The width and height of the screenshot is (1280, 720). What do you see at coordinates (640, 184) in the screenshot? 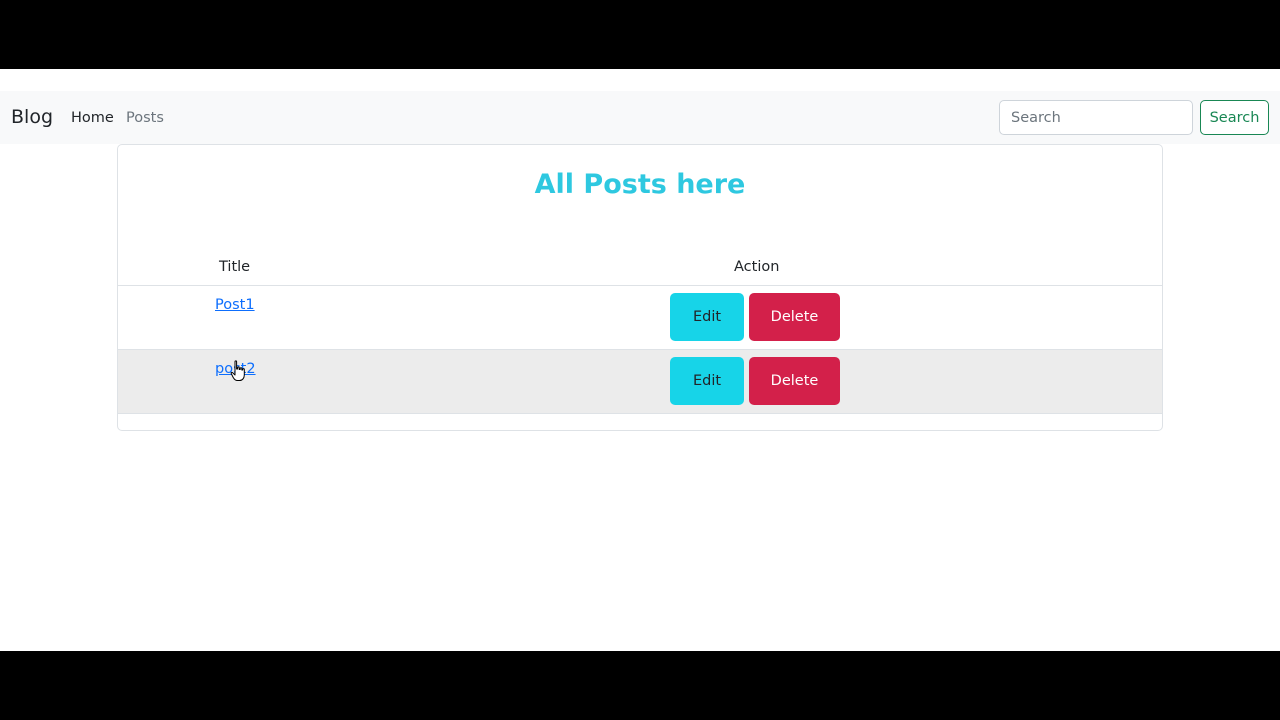
I see `page-title: All Posts here` at bounding box center [640, 184].